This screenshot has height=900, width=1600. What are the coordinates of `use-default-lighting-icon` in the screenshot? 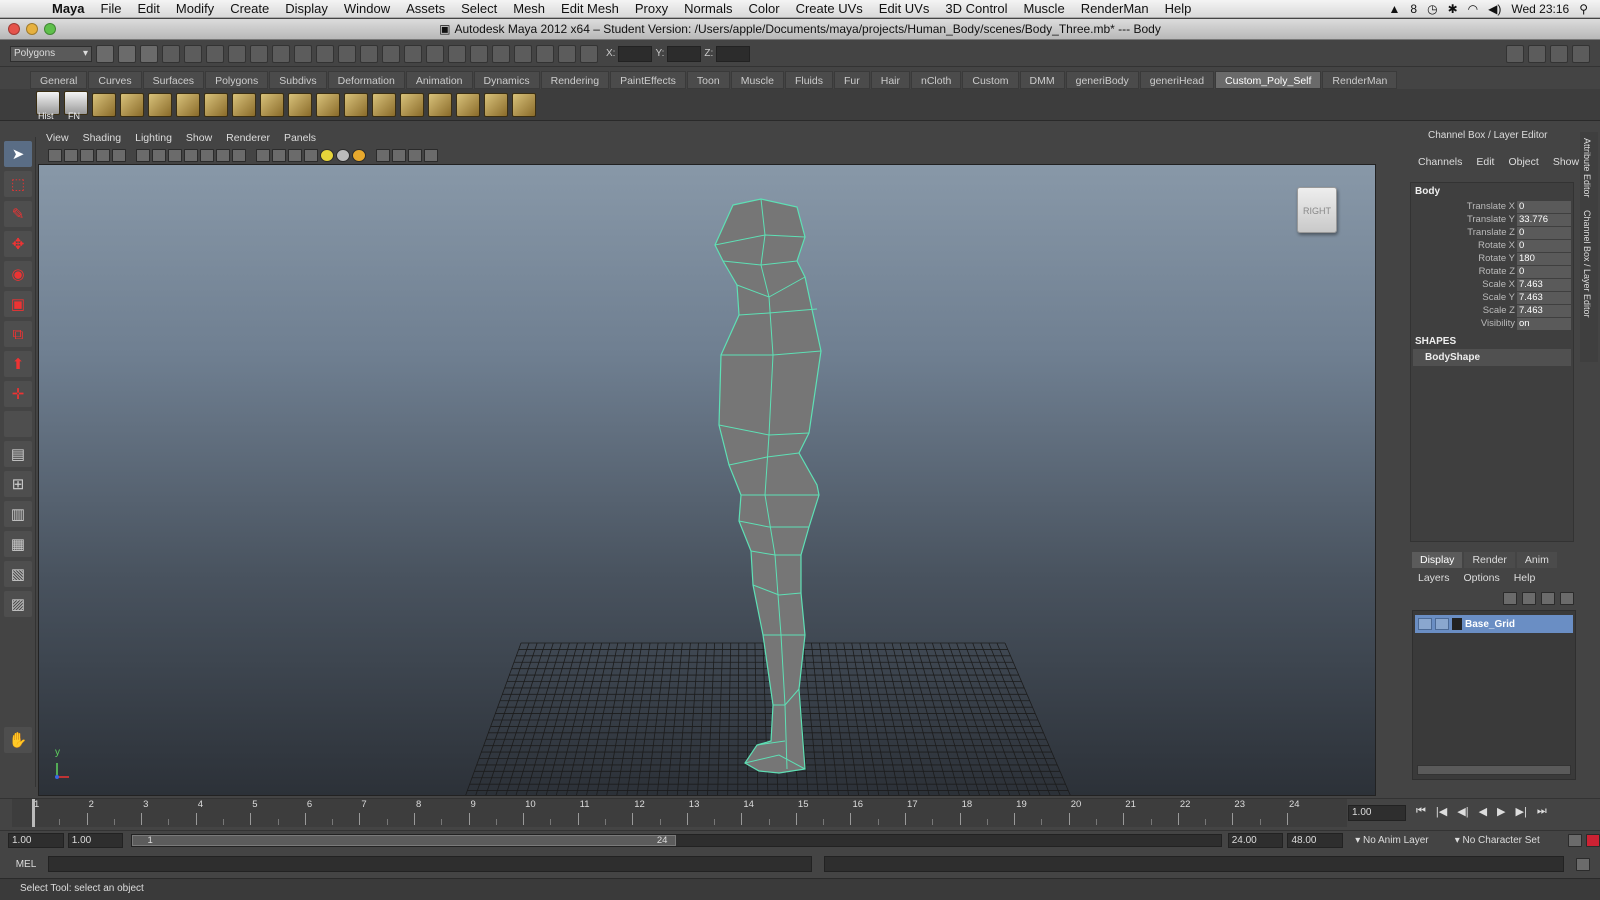 It's located at (327, 155).